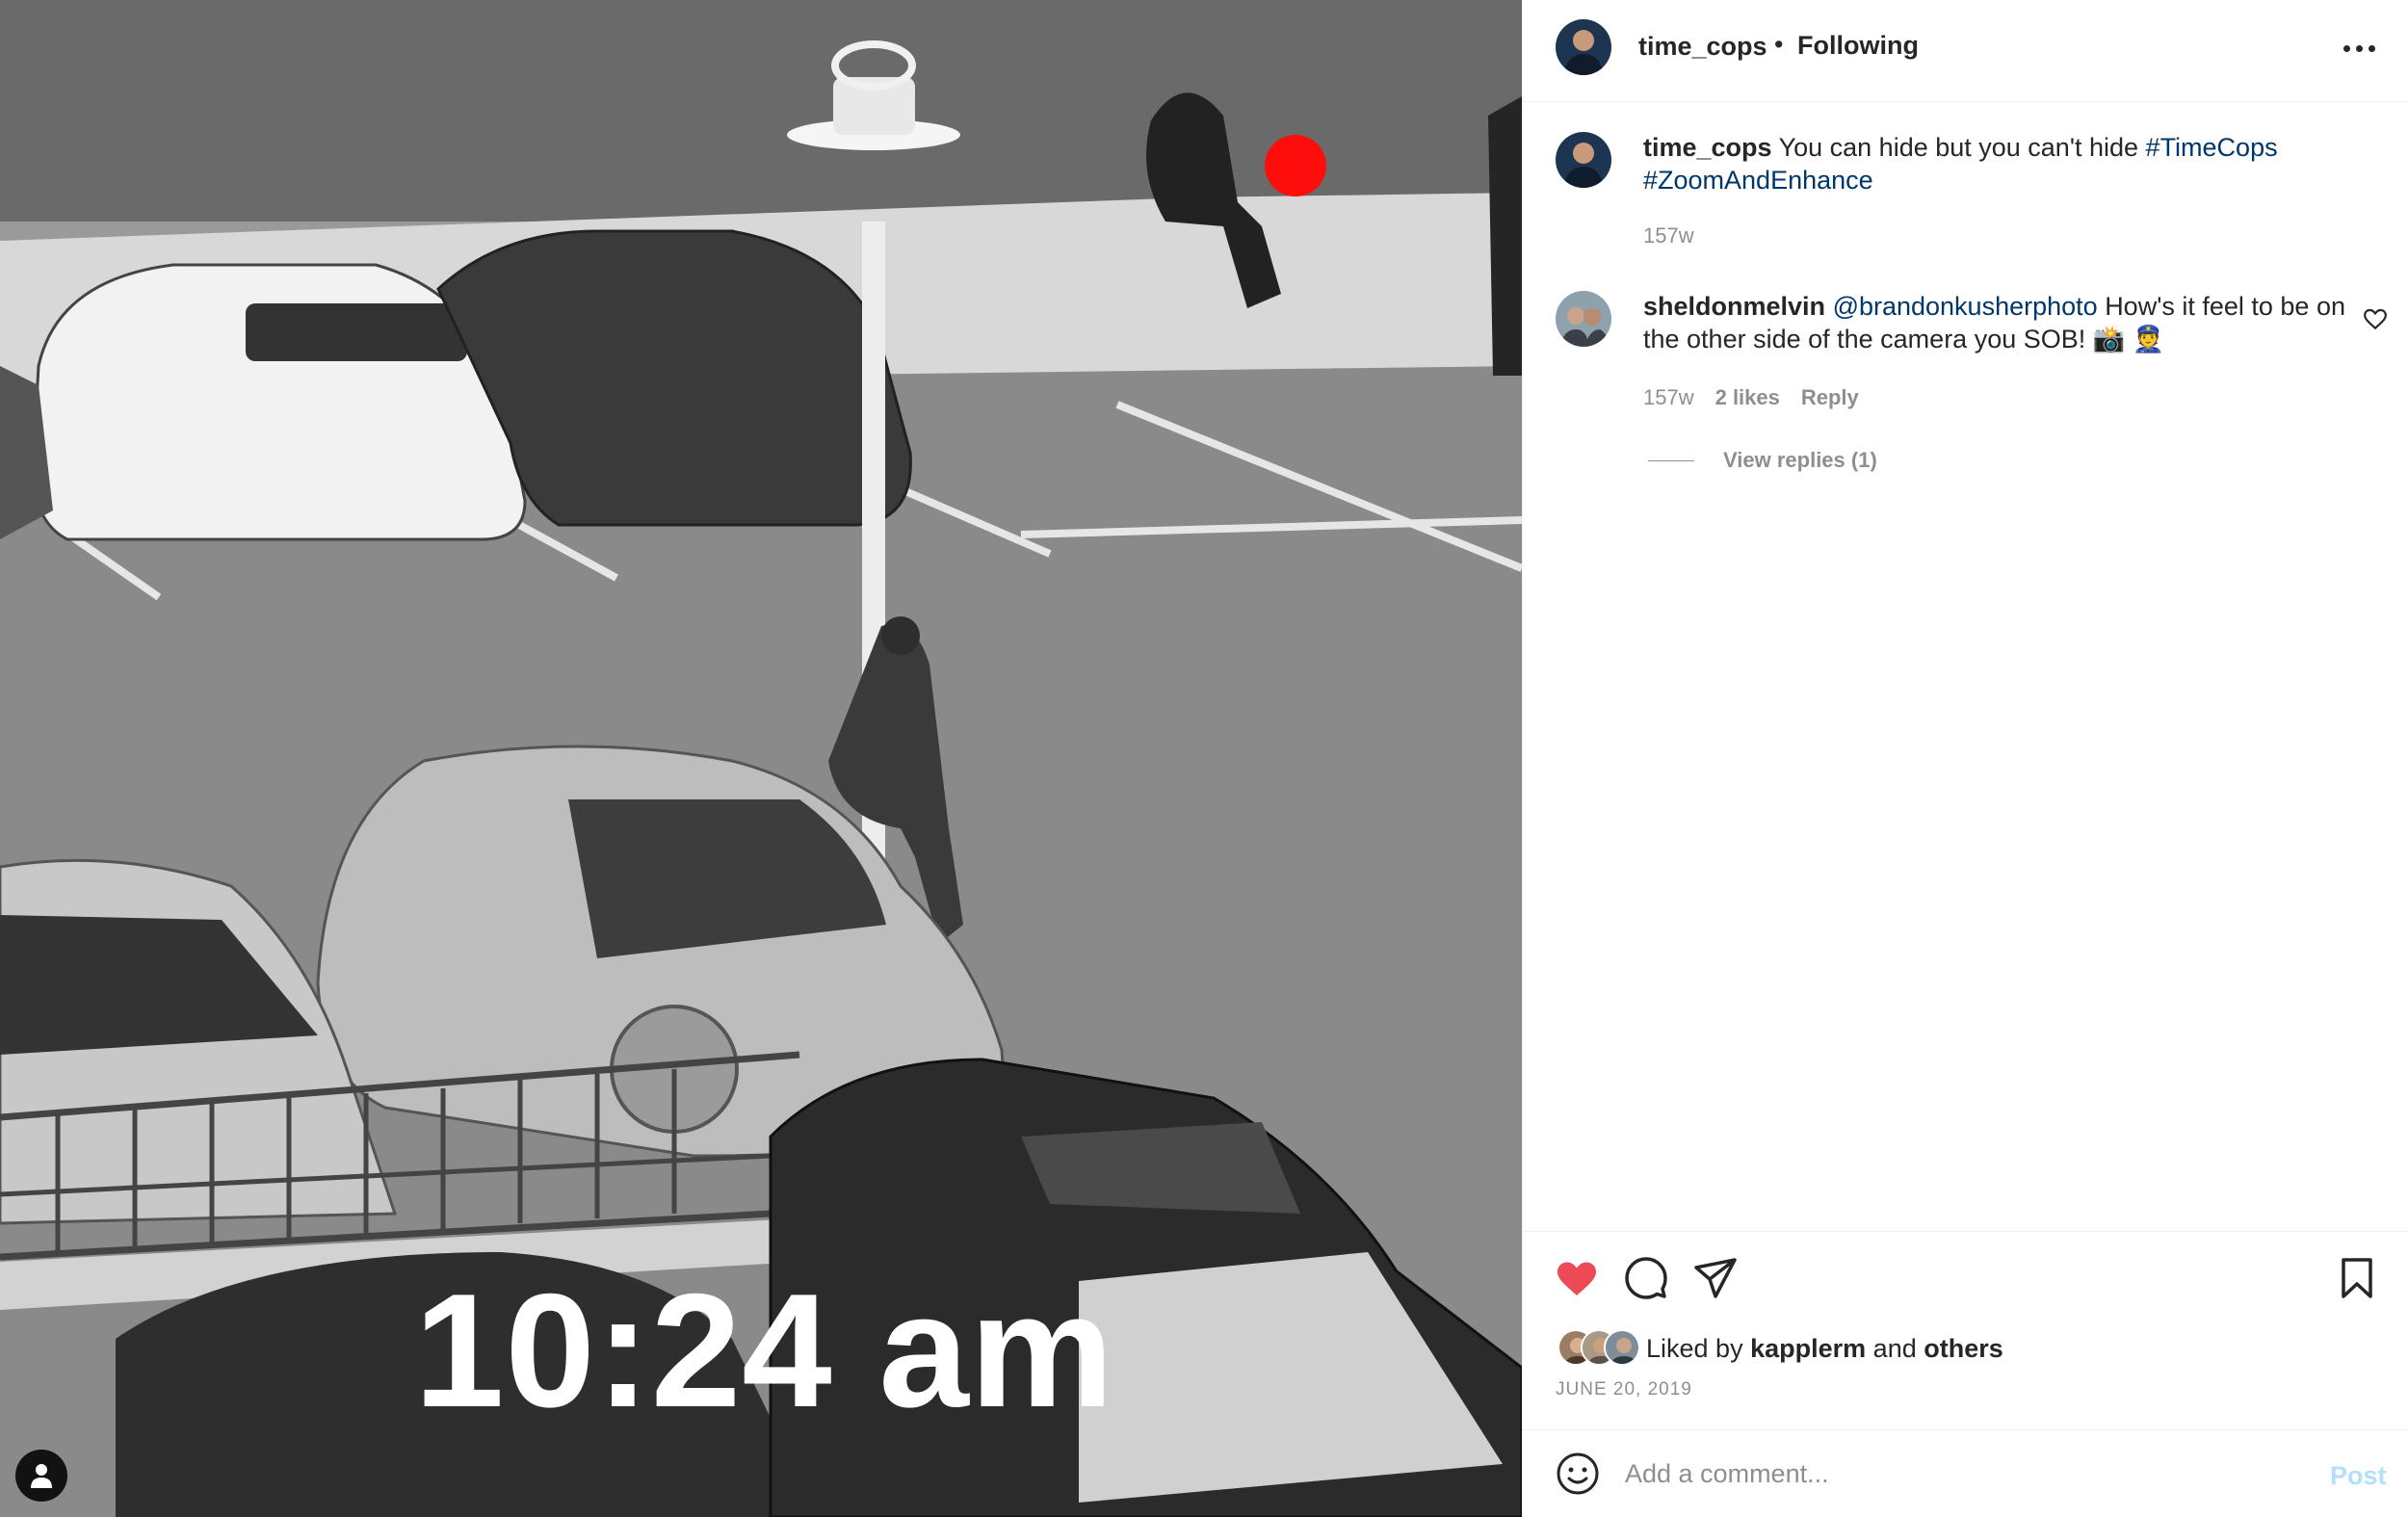 The width and height of the screenshot is (2408, 1517). Describe the element at coordinates (1668, 235) in the screenshot. I see `caption-timestamp: 157w` at that location.